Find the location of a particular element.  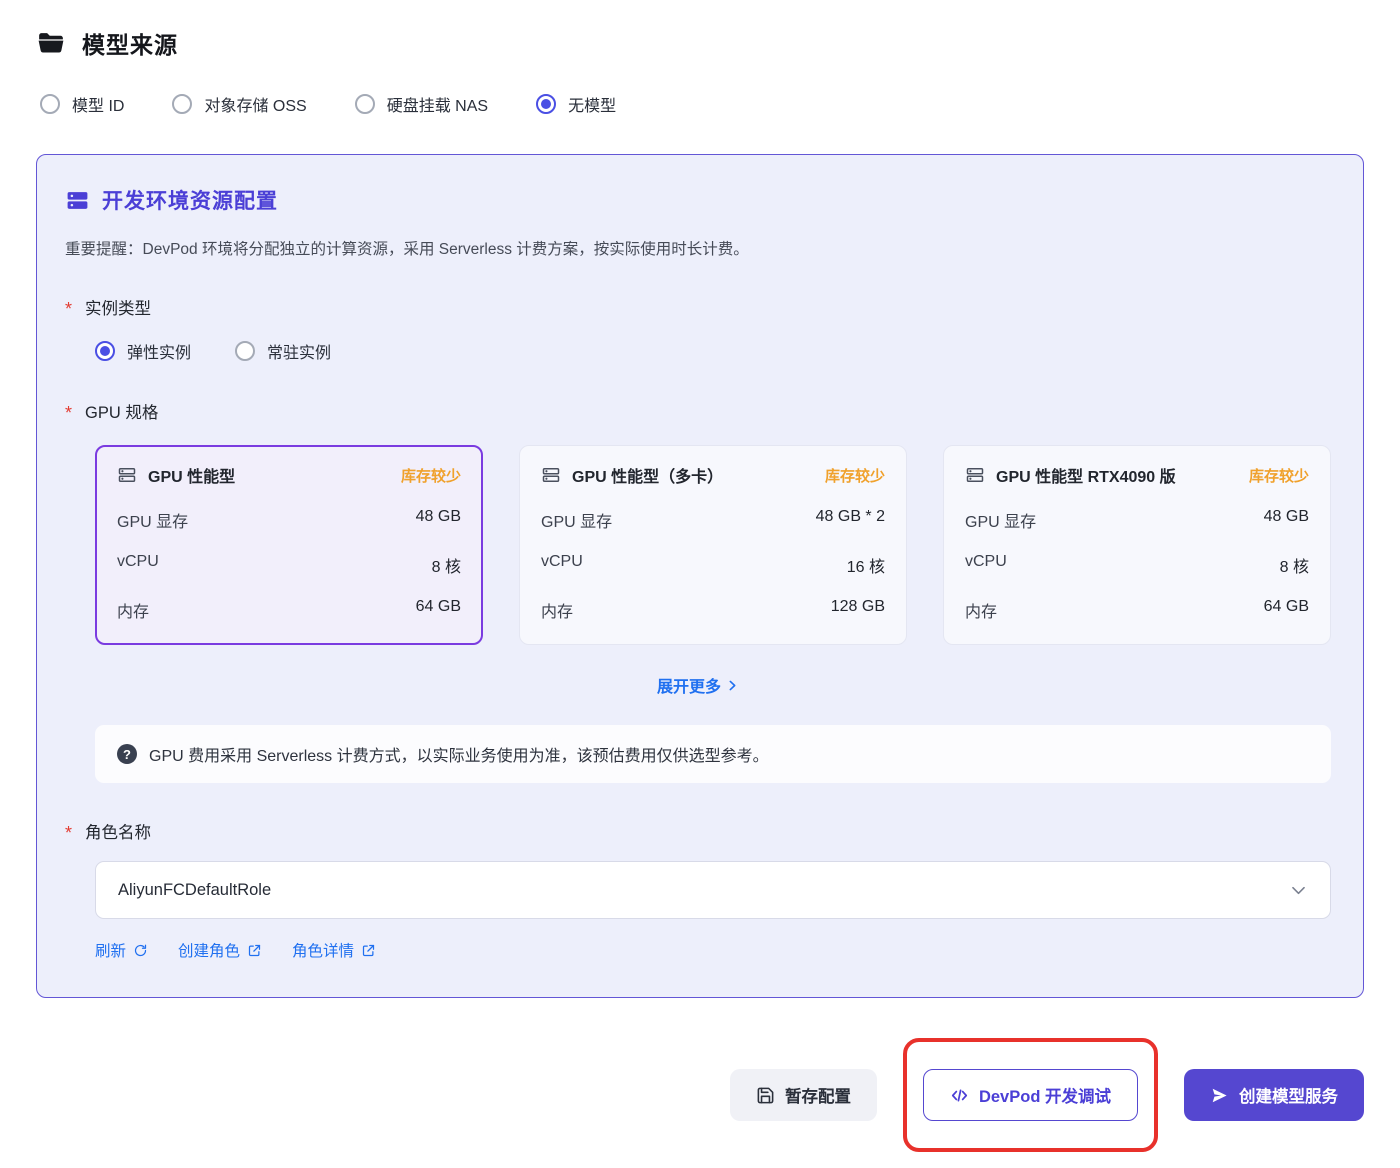

refresh-icon is located at coordinates (140, 950).